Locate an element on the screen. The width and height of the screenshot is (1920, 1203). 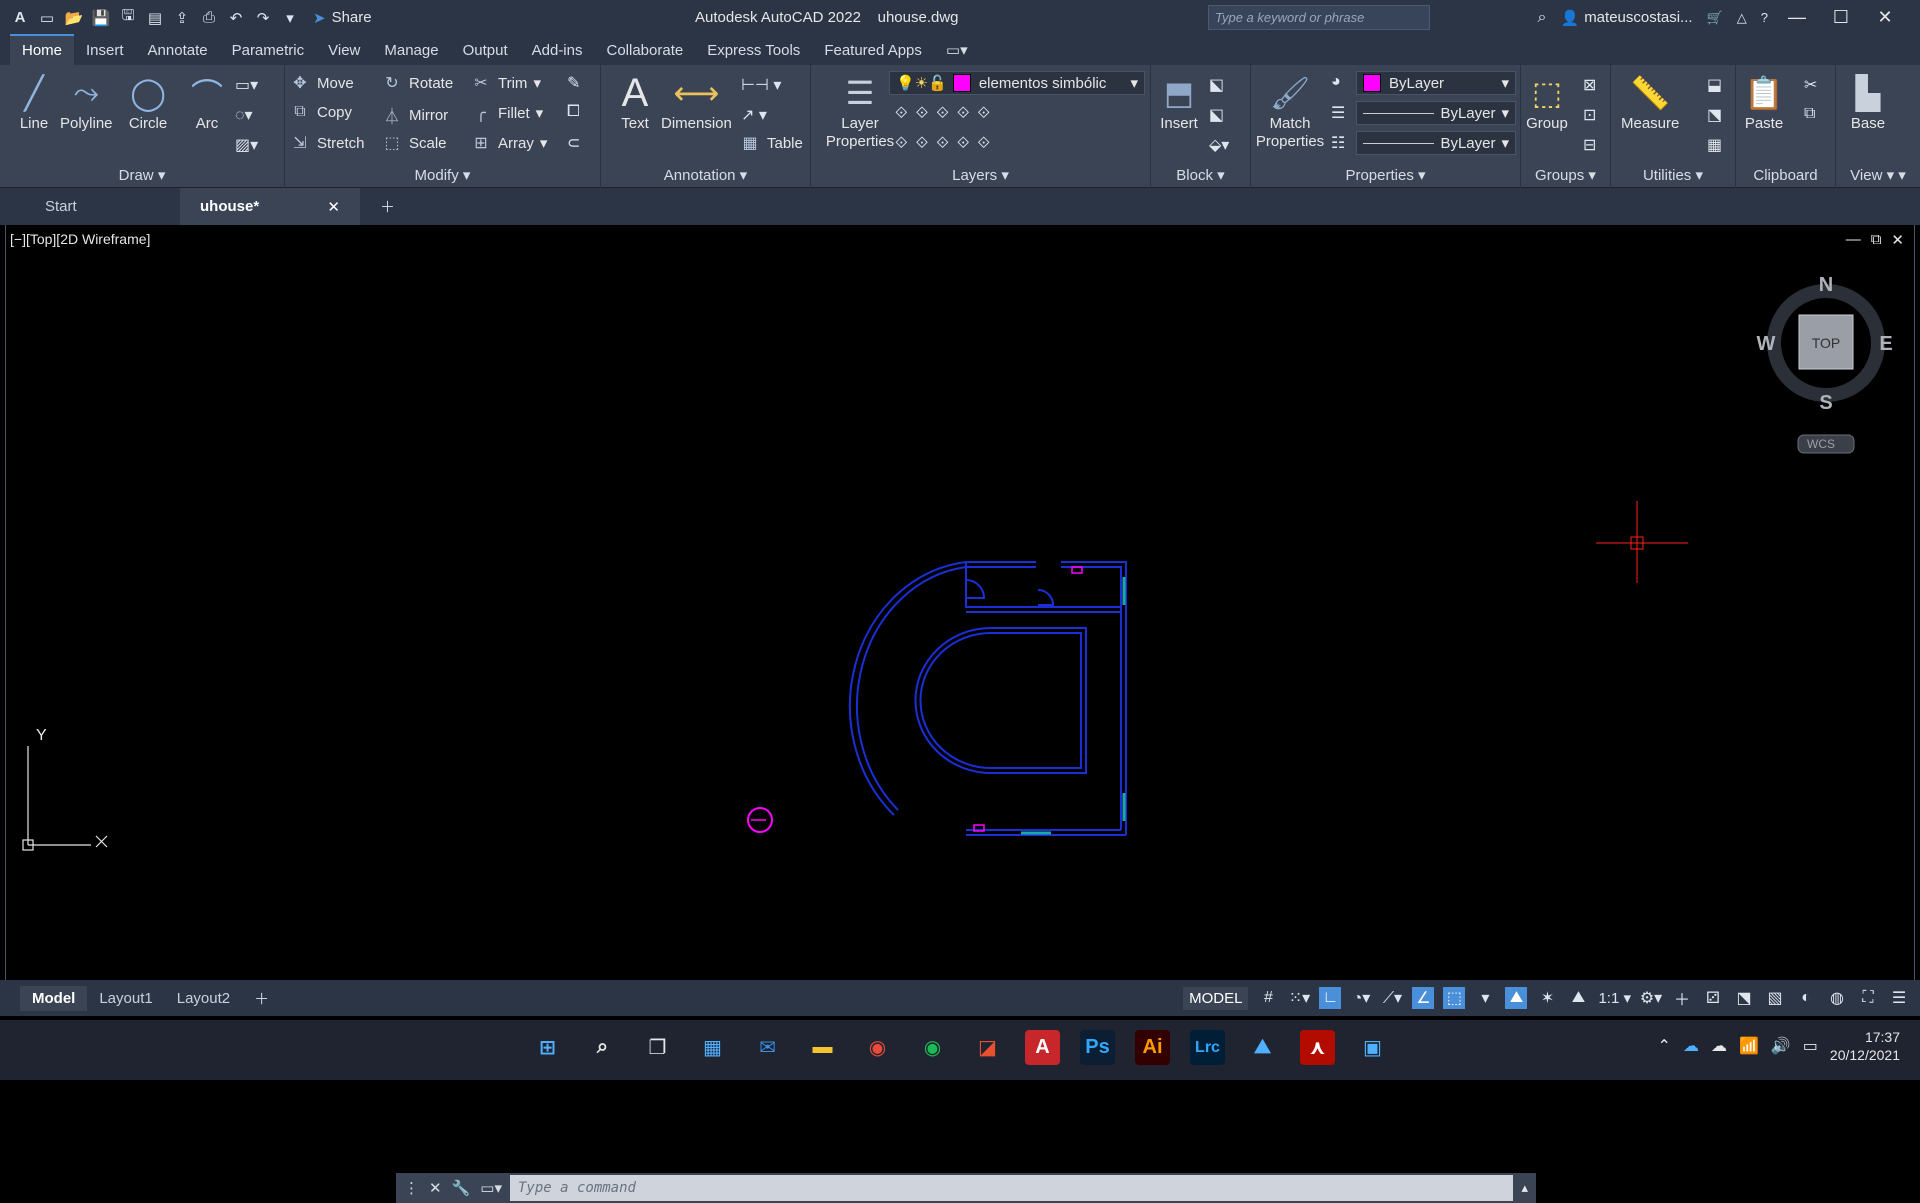
save-as-icon: 🖫 is located at coordinates (128, 17).